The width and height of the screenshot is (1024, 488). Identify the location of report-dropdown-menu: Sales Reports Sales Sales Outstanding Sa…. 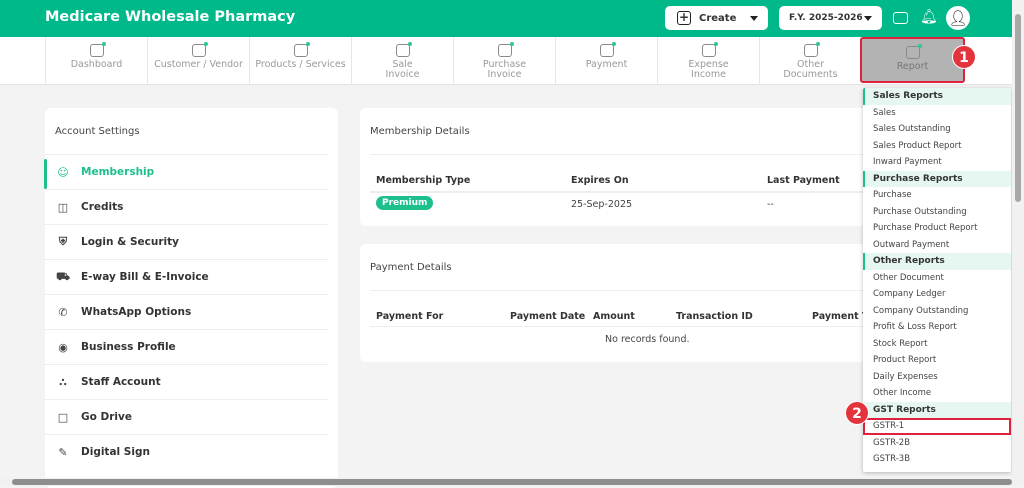
(937, 280).